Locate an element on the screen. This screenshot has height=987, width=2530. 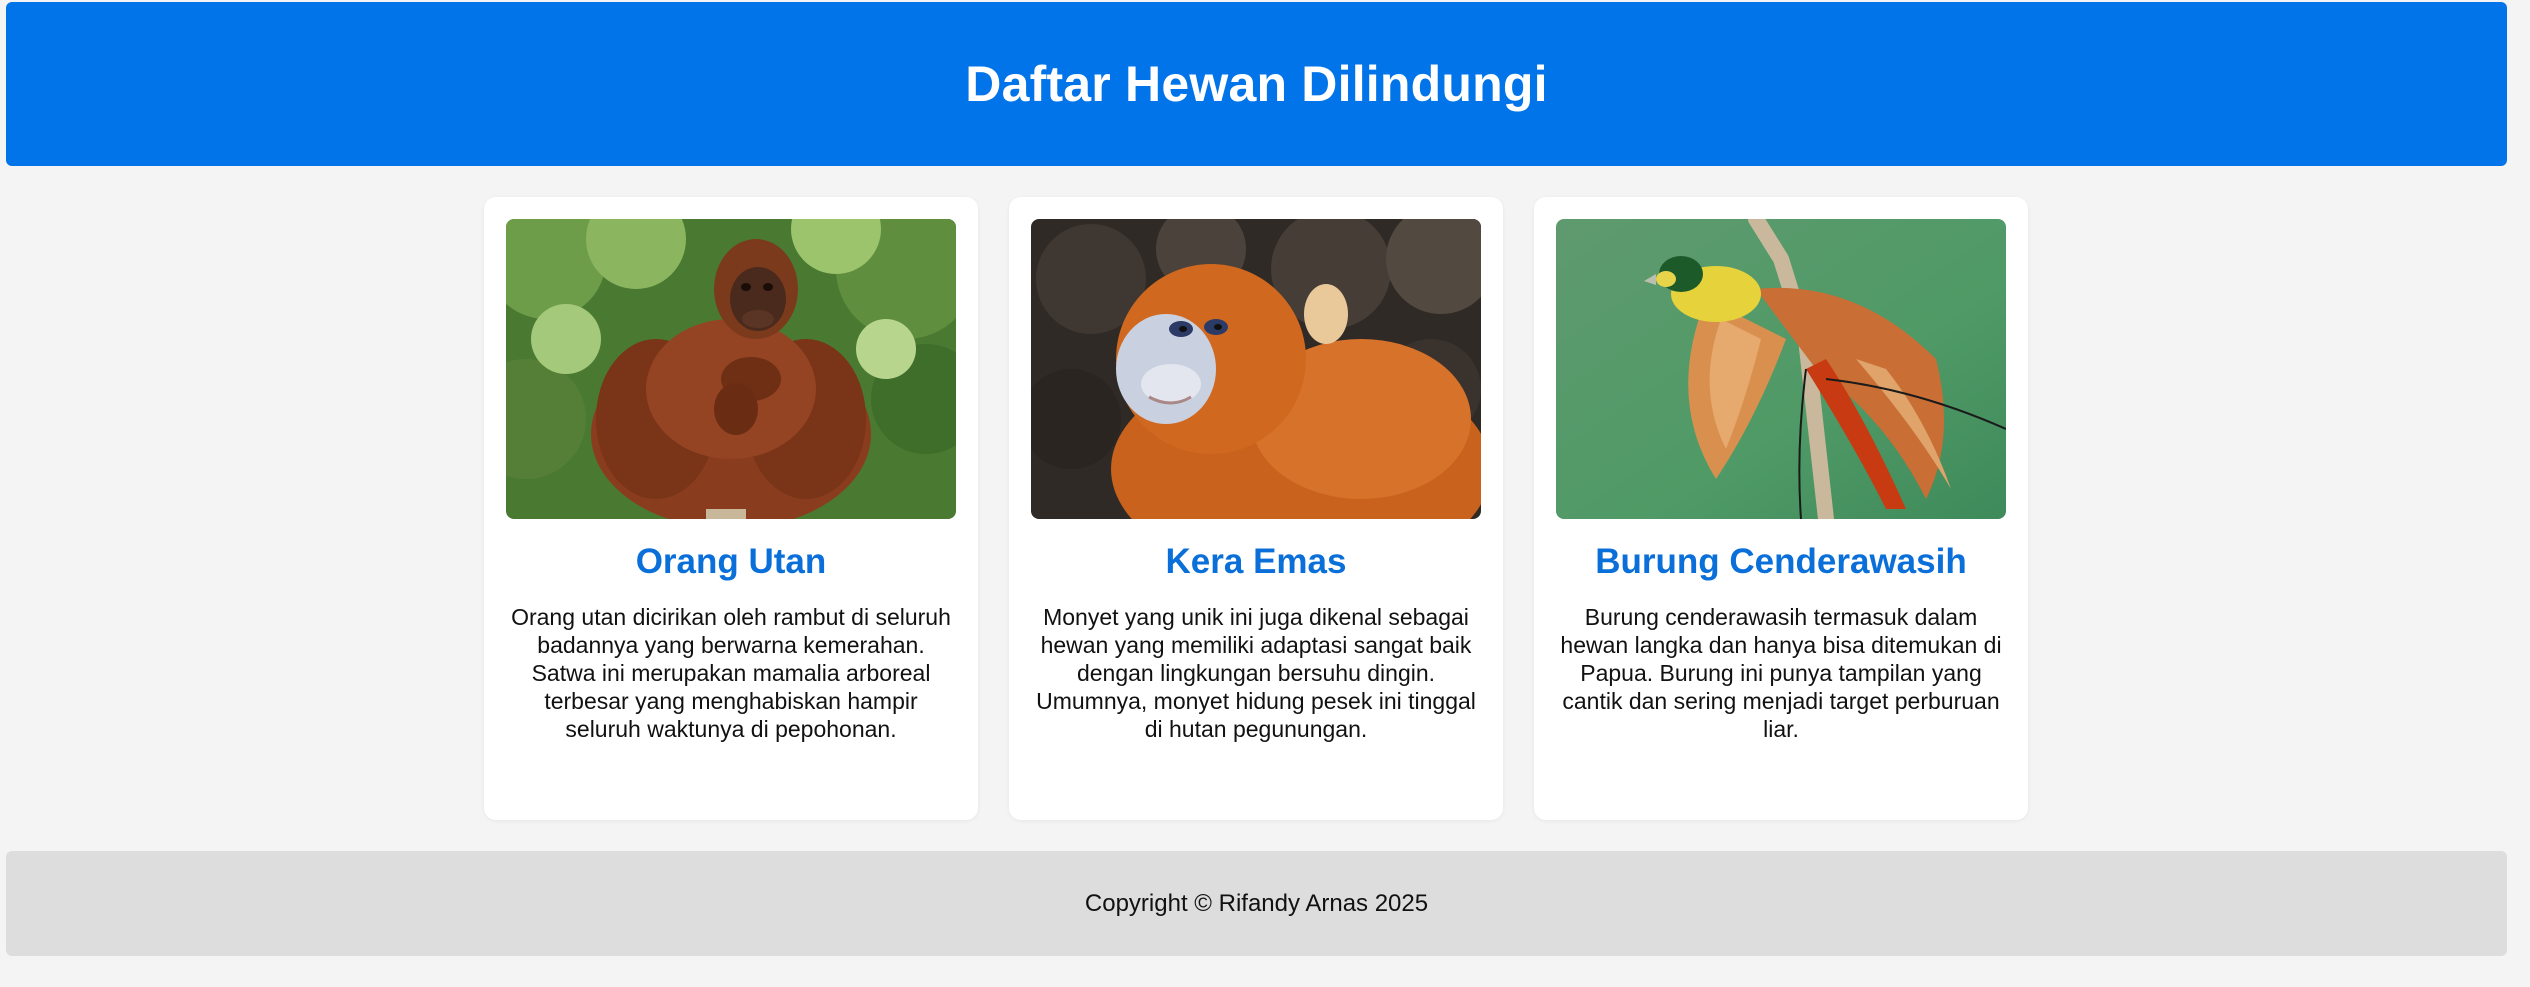
golden-monkey-photo is located at coordinates (1256, 369).